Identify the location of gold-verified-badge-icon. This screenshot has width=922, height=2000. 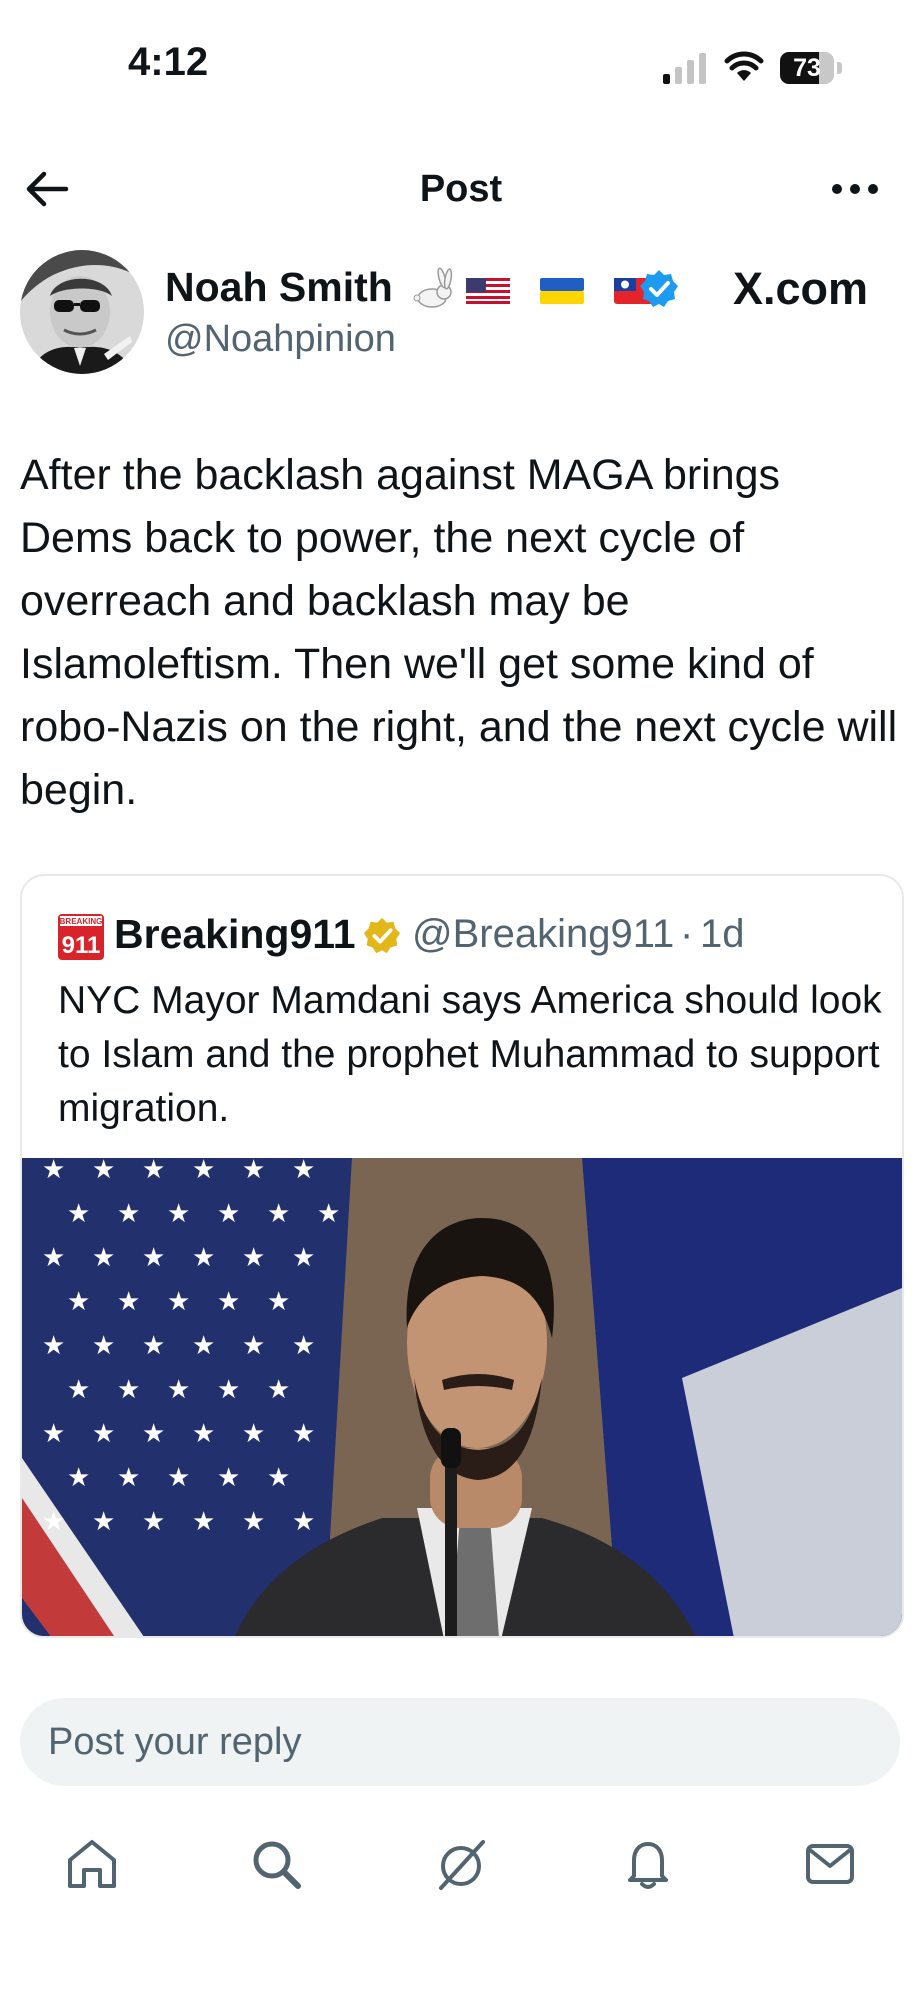
(382, 935).